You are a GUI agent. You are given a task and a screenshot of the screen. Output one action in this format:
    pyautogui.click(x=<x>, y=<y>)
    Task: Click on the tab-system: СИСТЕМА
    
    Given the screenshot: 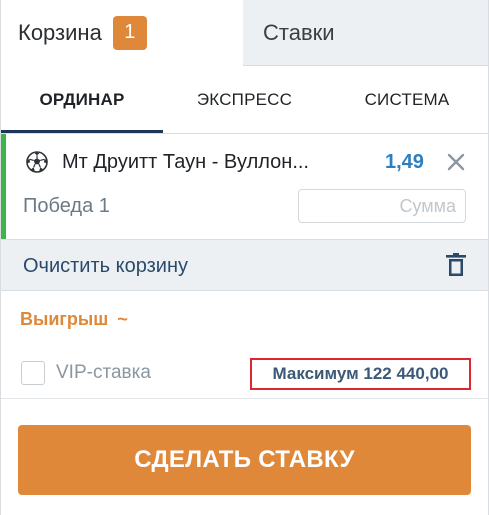 What is the action you would take?
    pyautogui.click(x=407, y=99)
    